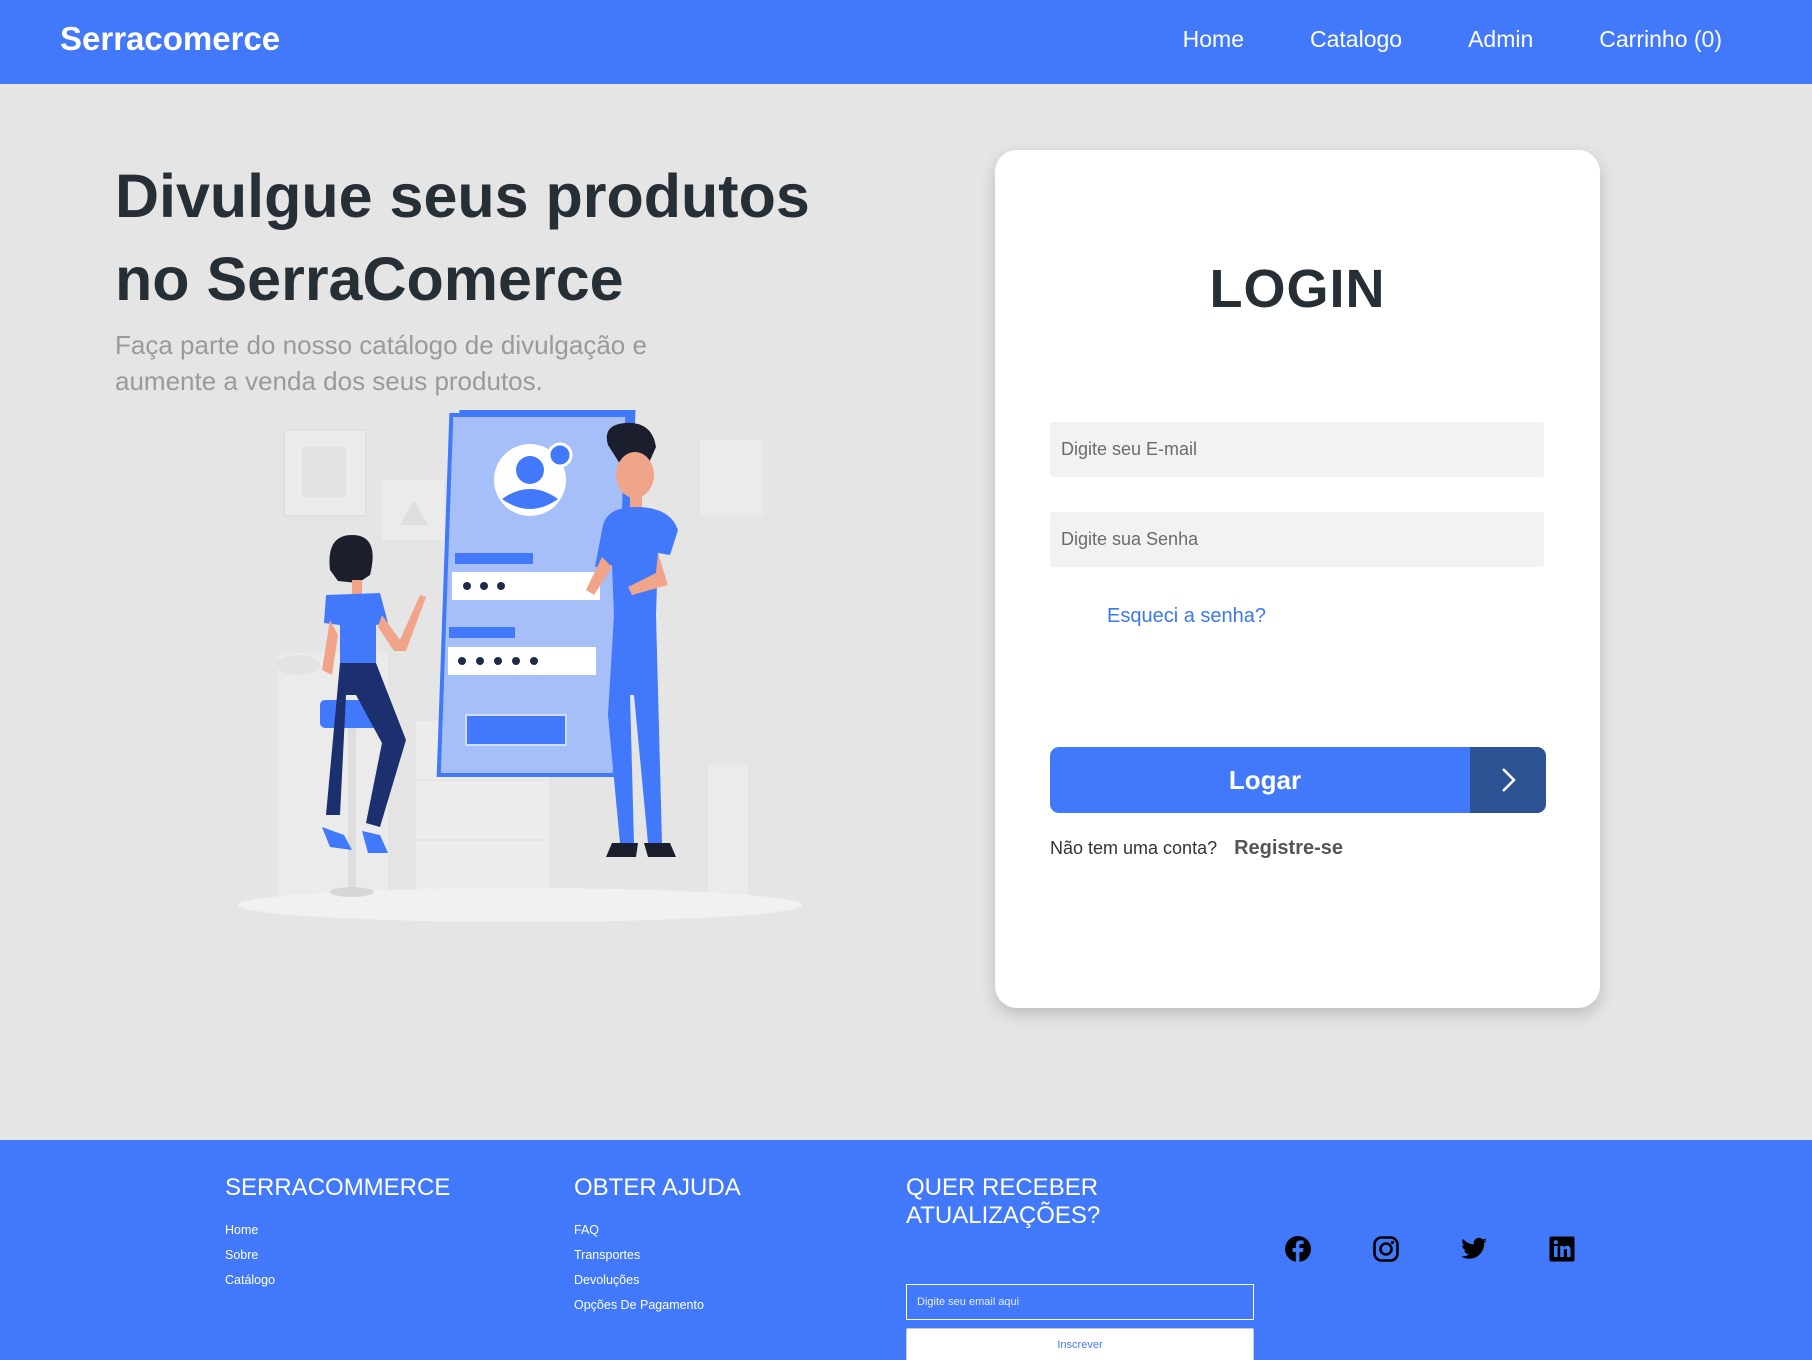 The width and height of the screenshot is (1812, 1360). What do you see at coordinates (607, 1255) in the screenshot?
I see `footer-link-transportes: Transportes` at bounding box center [607, 1255].